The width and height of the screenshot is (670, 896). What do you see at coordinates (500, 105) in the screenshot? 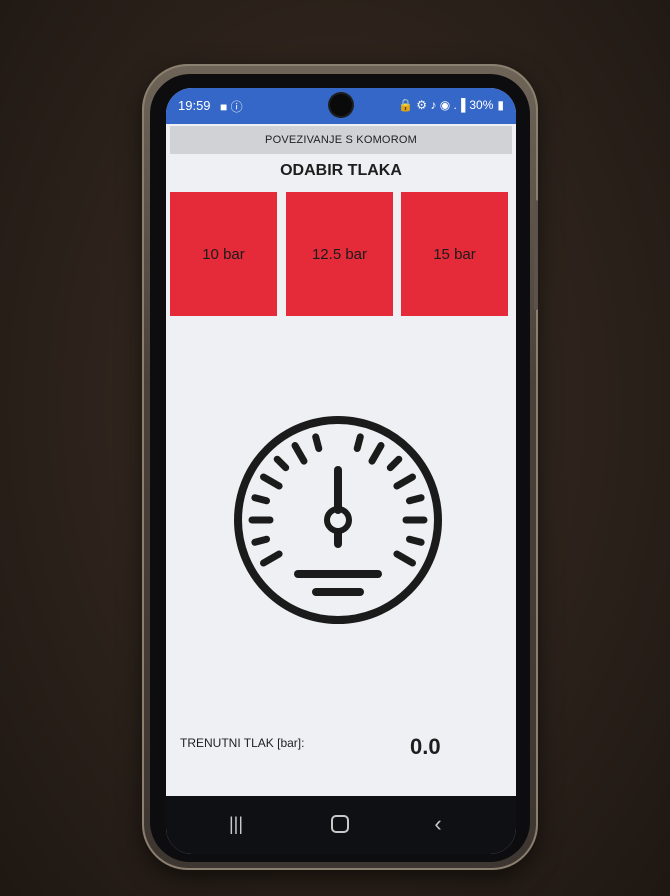
I see `battery-icon: ▮` at bounding box center [500, 105].